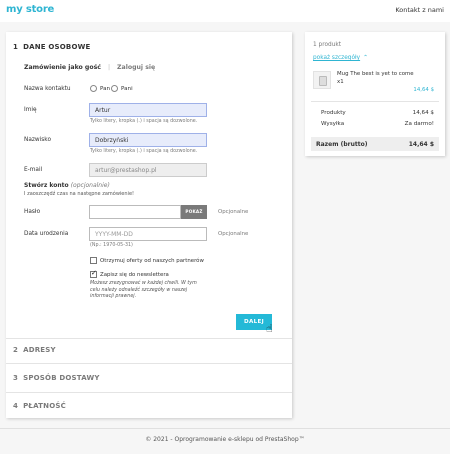  Describe the element at coordinates (233, 234) in the screenshot. I see `birthdate-optional-text: Opcjonalne` at that location.